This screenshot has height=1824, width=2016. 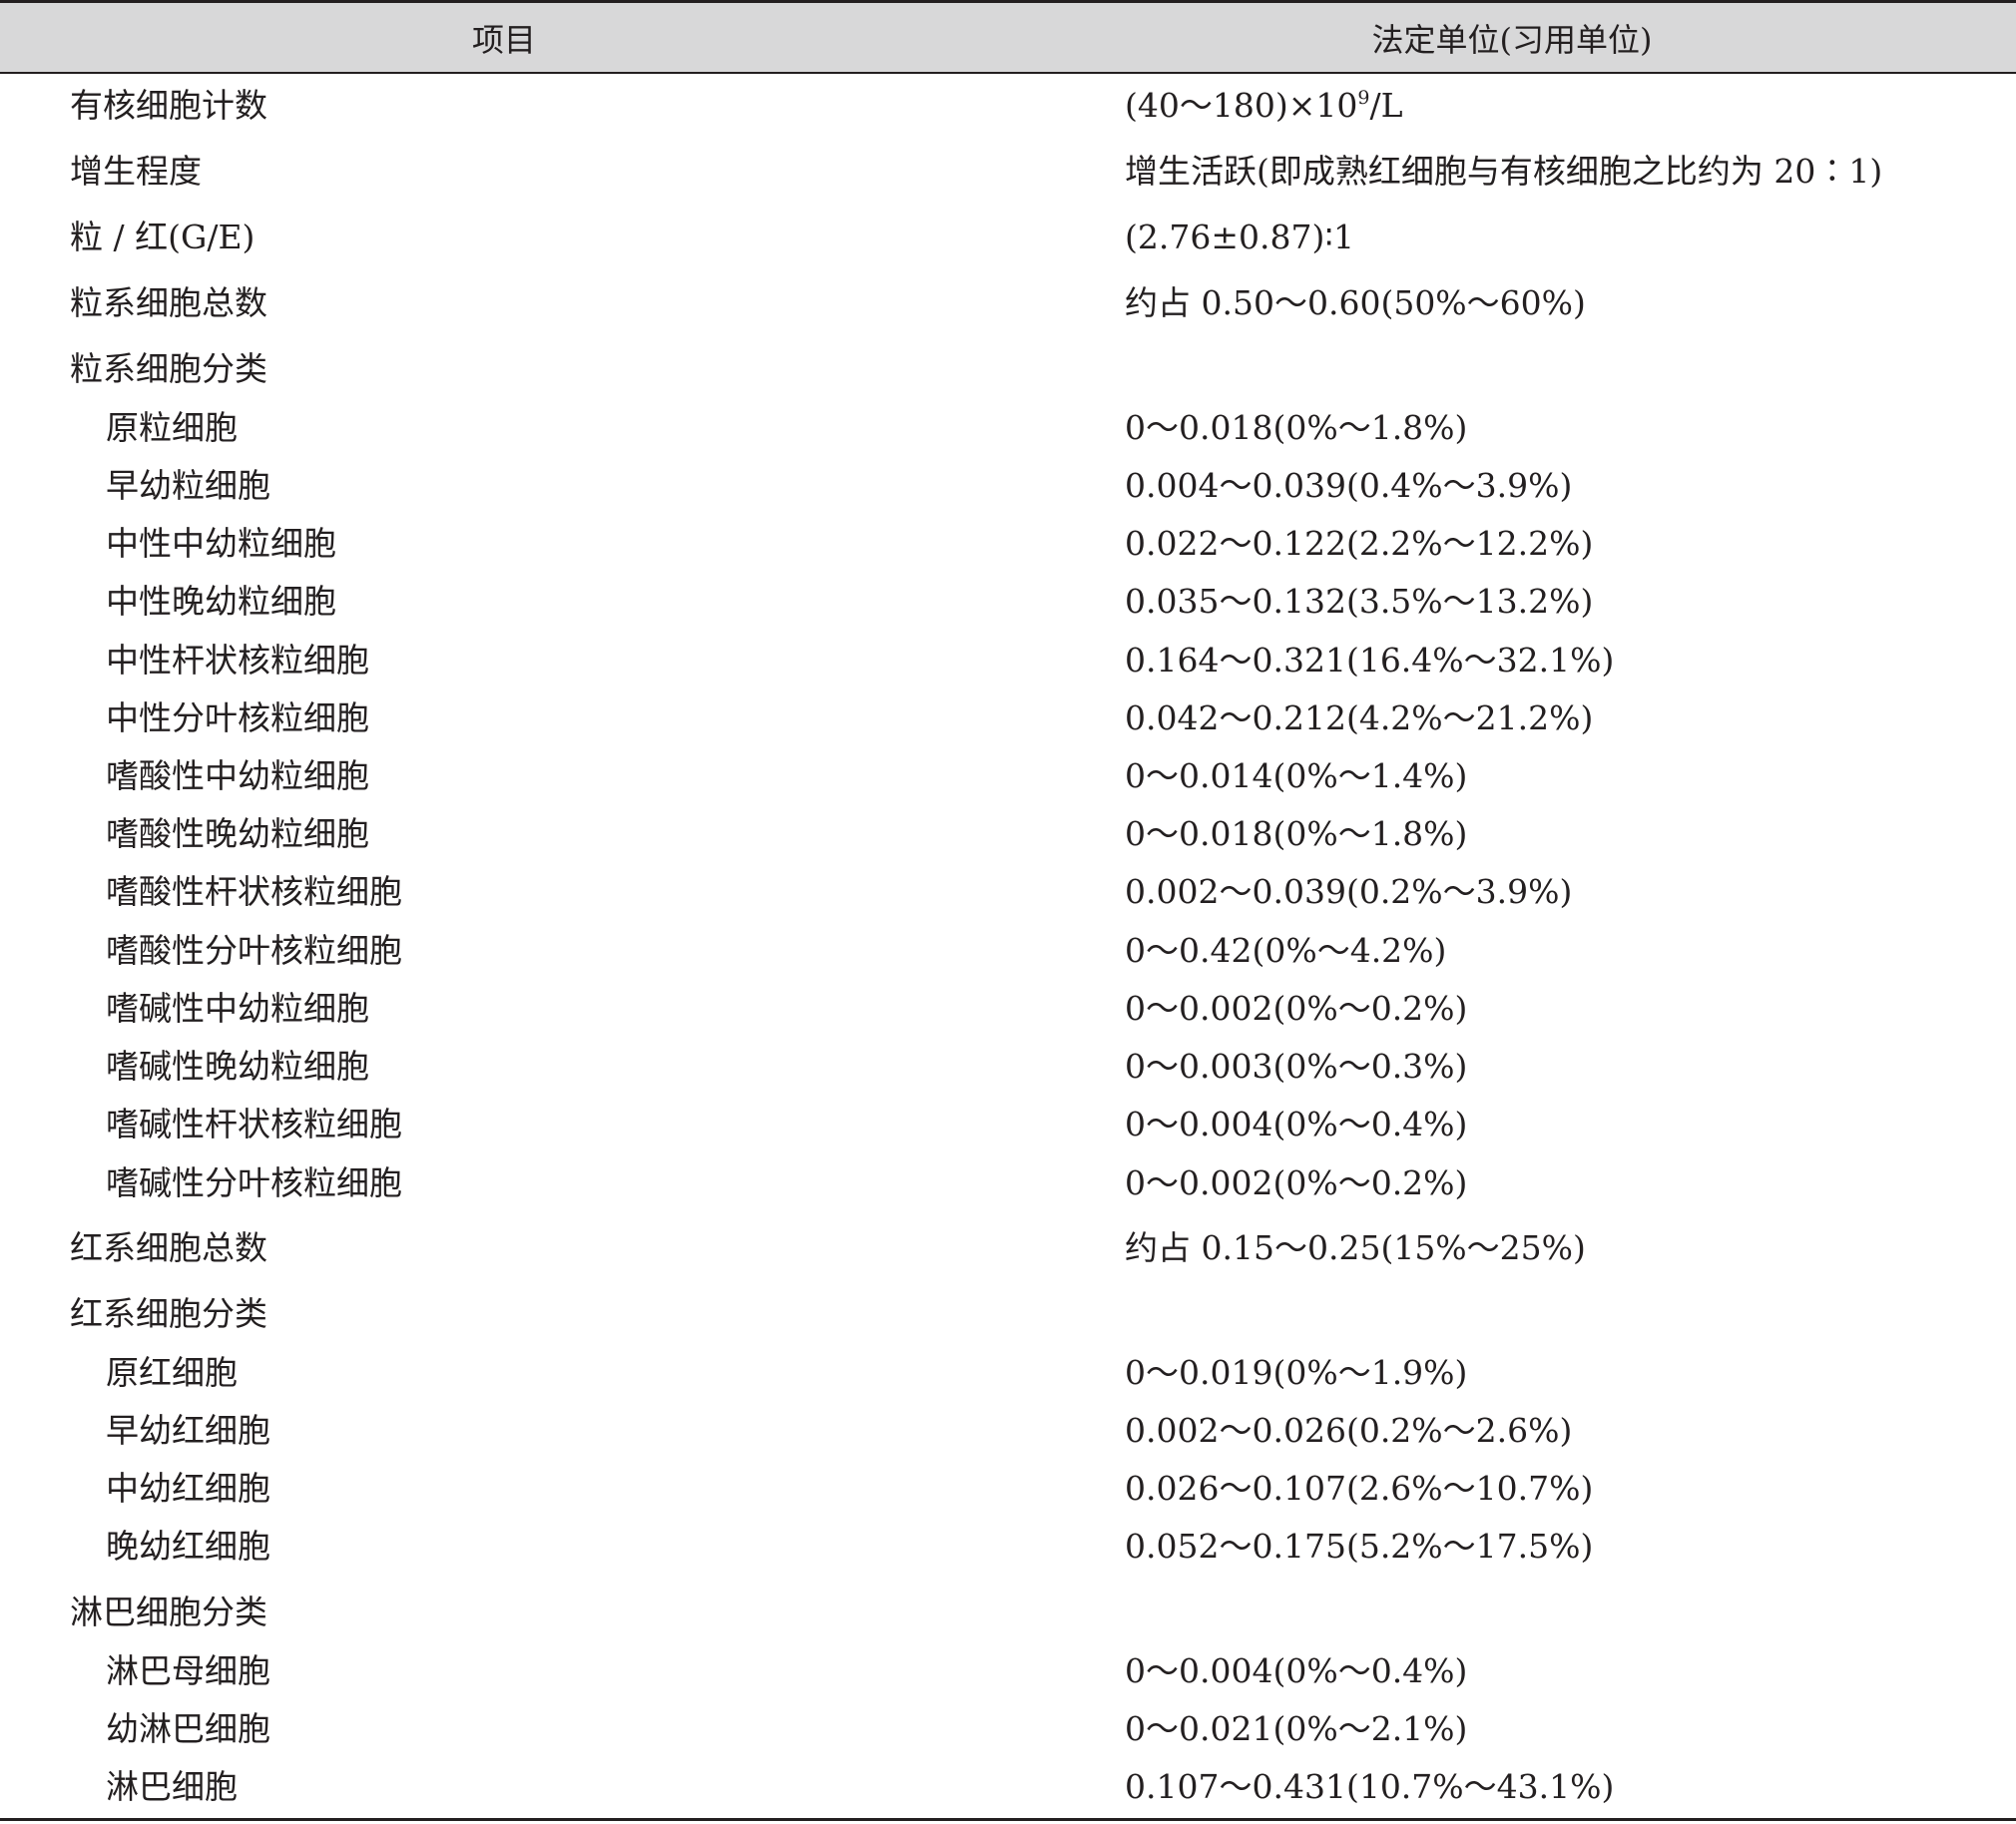 What do you see at coordinates (1363, 98) in the screenshot?
I see `value-exponent: 9` at bounding box center [1363, 98].